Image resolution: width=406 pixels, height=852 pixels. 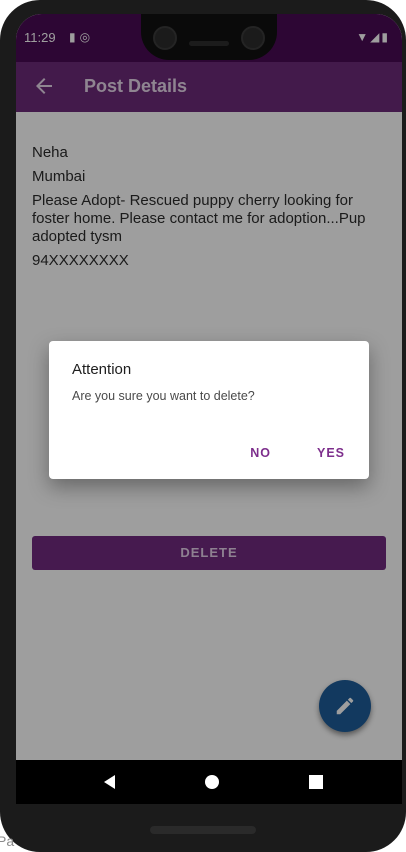 What do you see at coordinates (316, 782) in the screenshot?
I see `recents-square-icon` at bounding box center [316, 782].